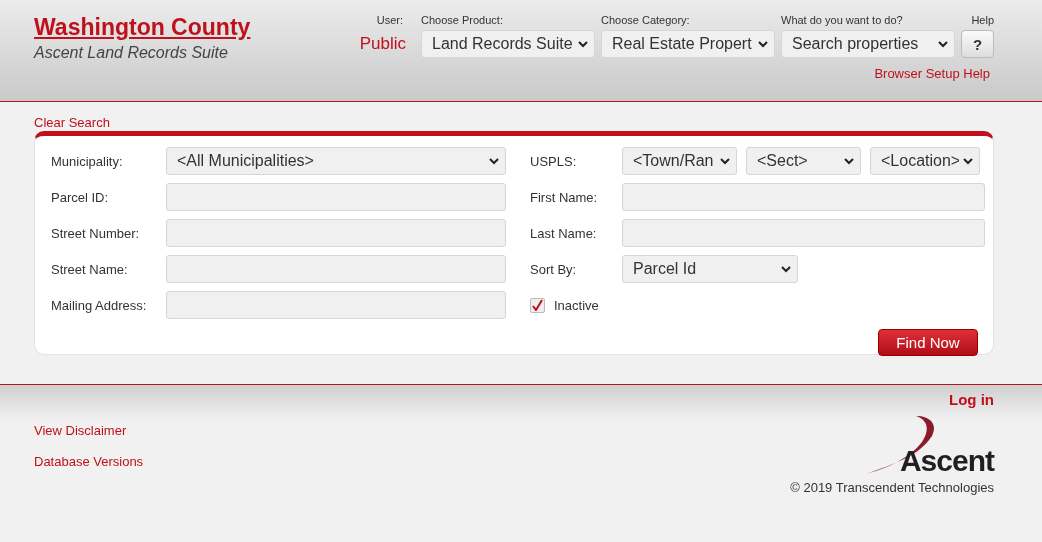 This screenshot has height=542, width=1042. Describe the element at coordinates (971, 399) in the screenshot. I see `log-in-link: Log in` at that location.